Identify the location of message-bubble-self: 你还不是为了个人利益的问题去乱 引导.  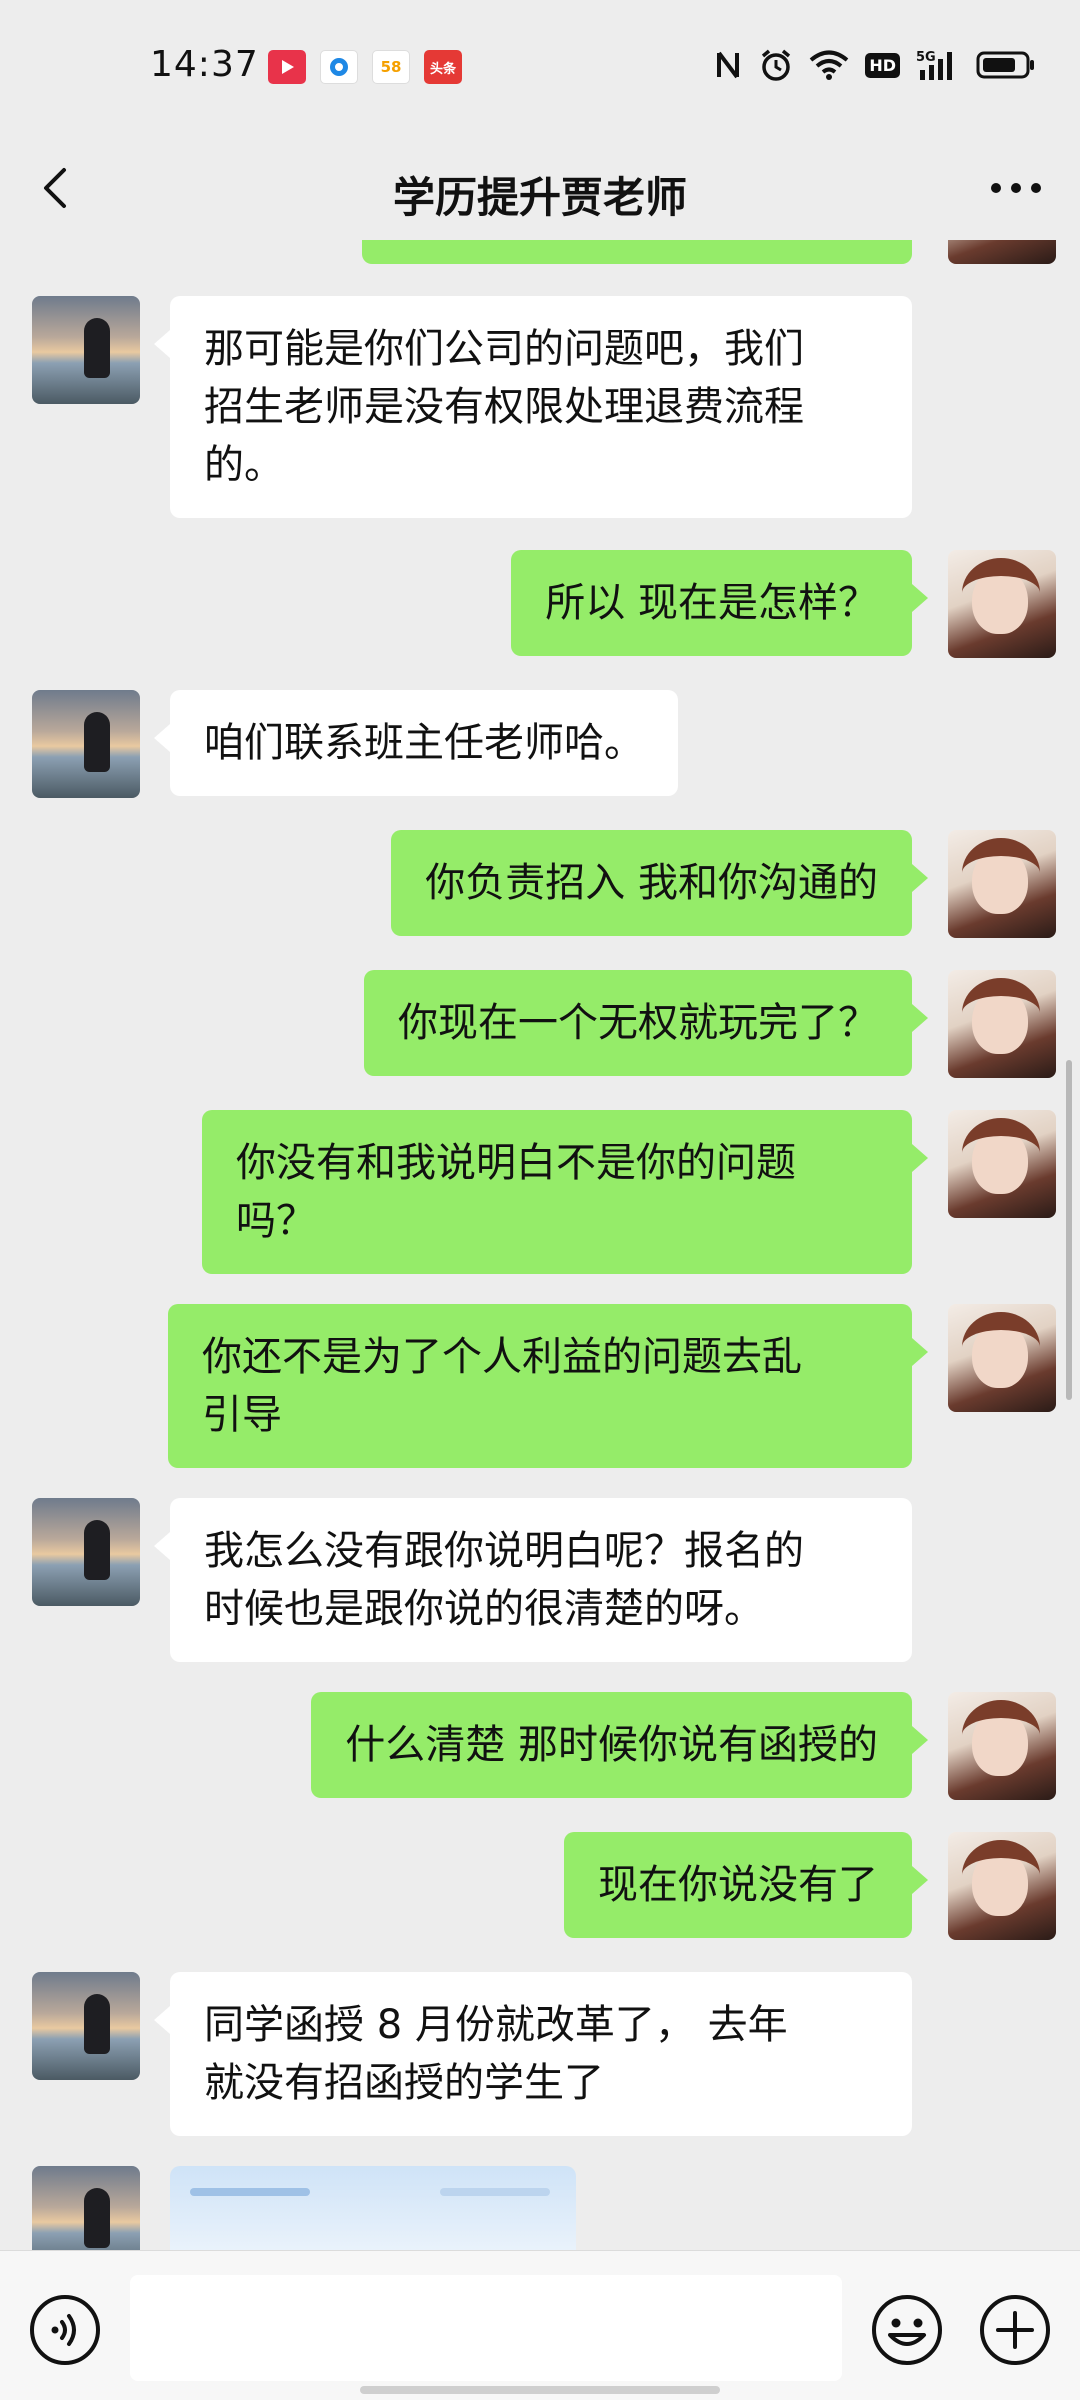
(548, 1386).